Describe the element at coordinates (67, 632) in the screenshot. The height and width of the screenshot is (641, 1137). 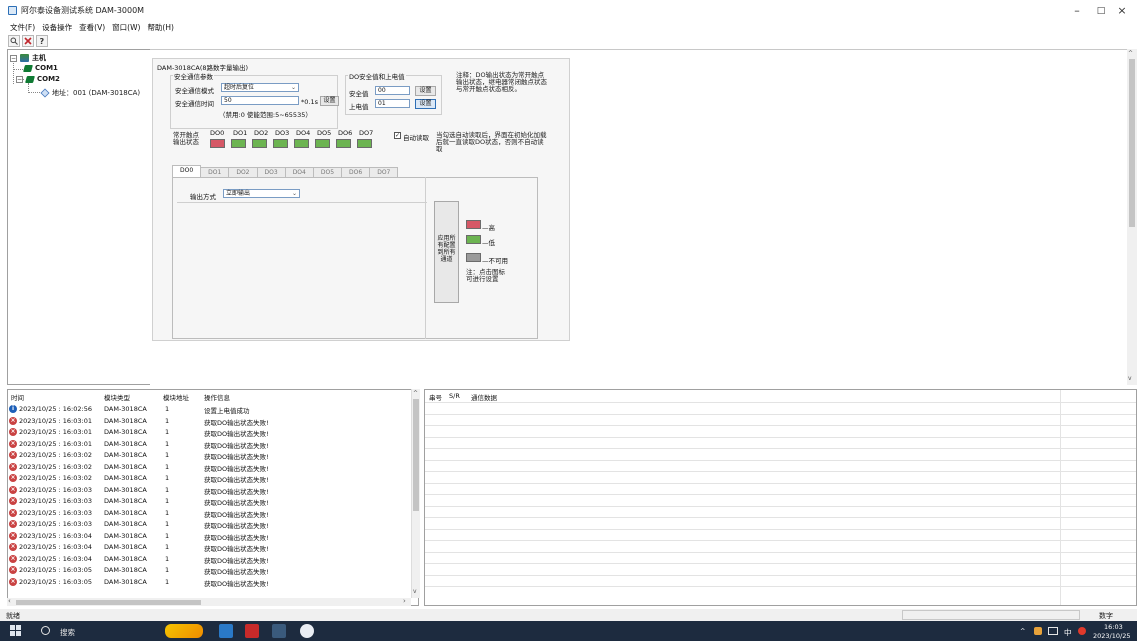
I see `taskbar-search: 搜索` at that location.